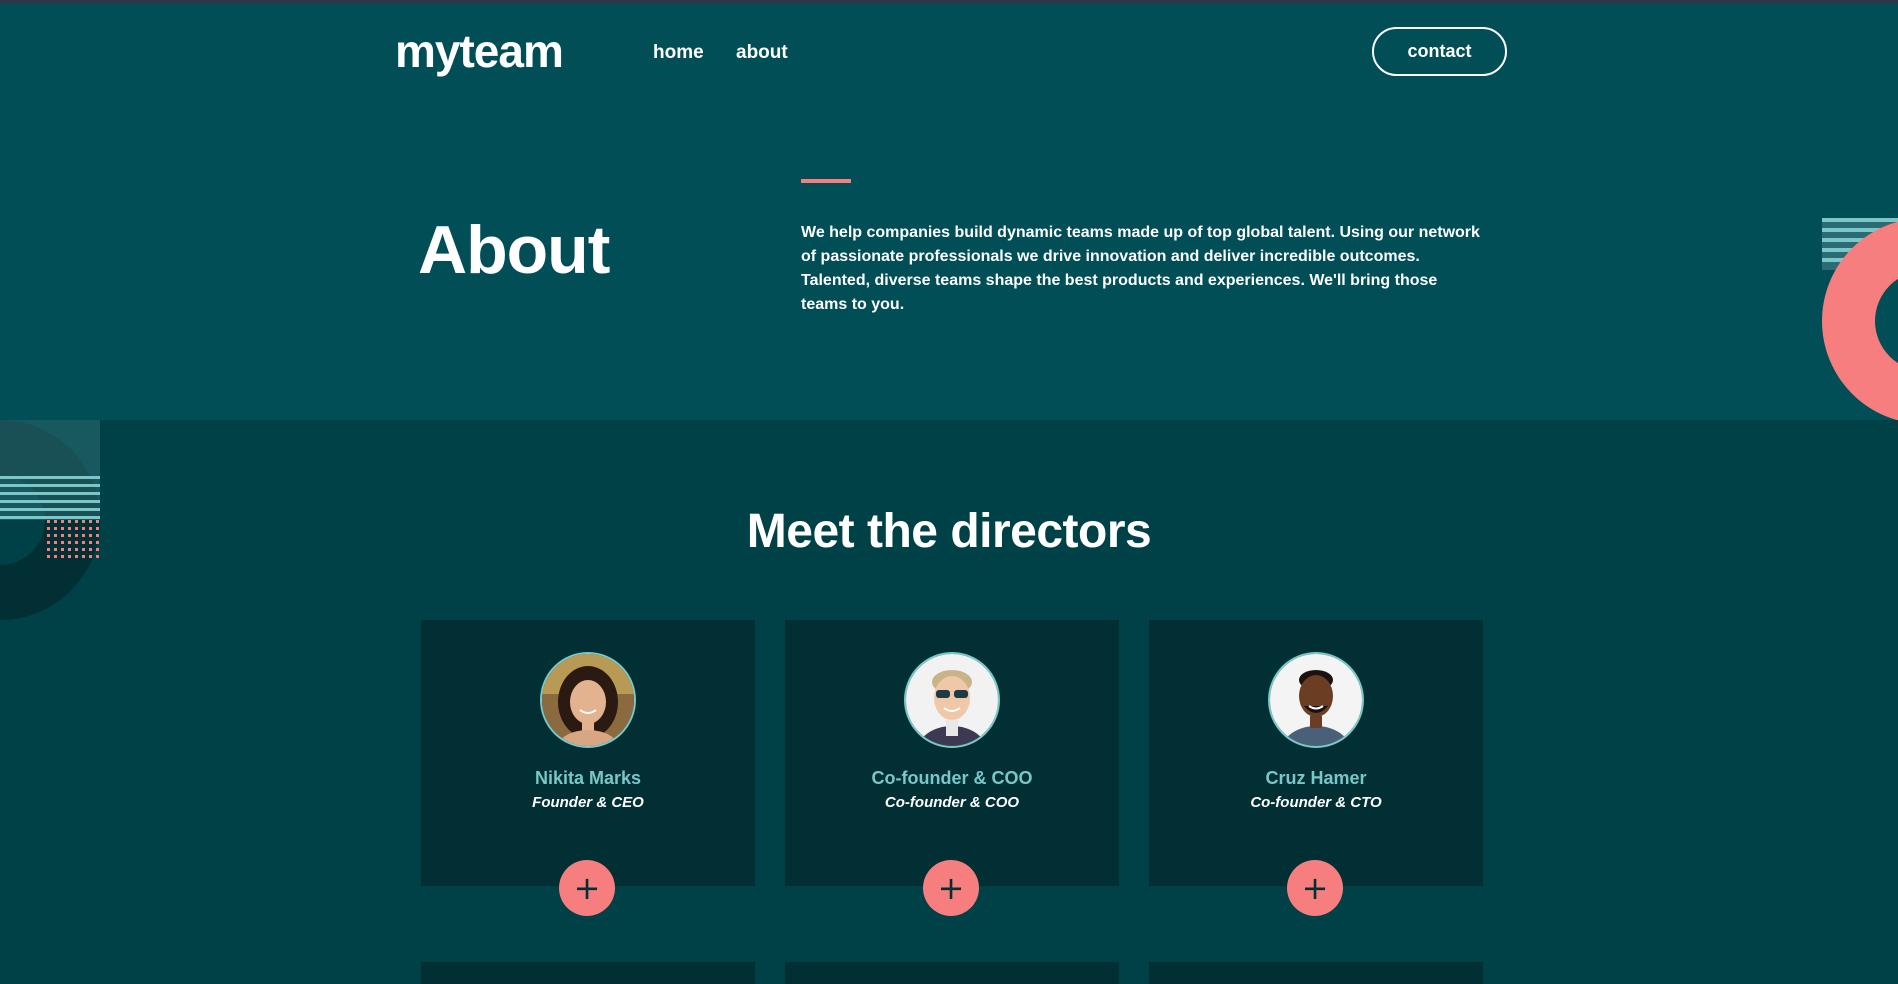  I want to click on director-role: Co-founder & CTO, so click(1316, 802).